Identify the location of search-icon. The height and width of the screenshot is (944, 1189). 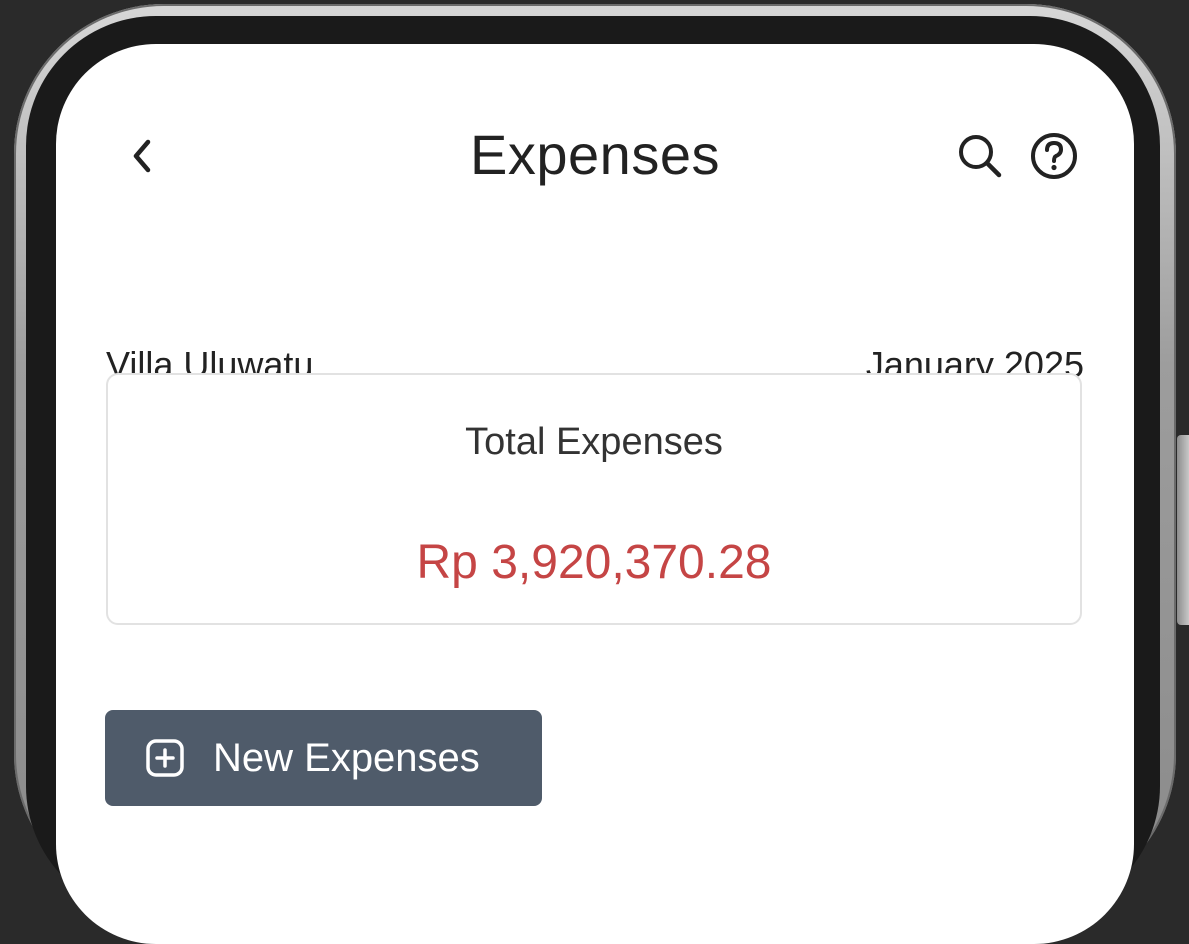
(980, 156).